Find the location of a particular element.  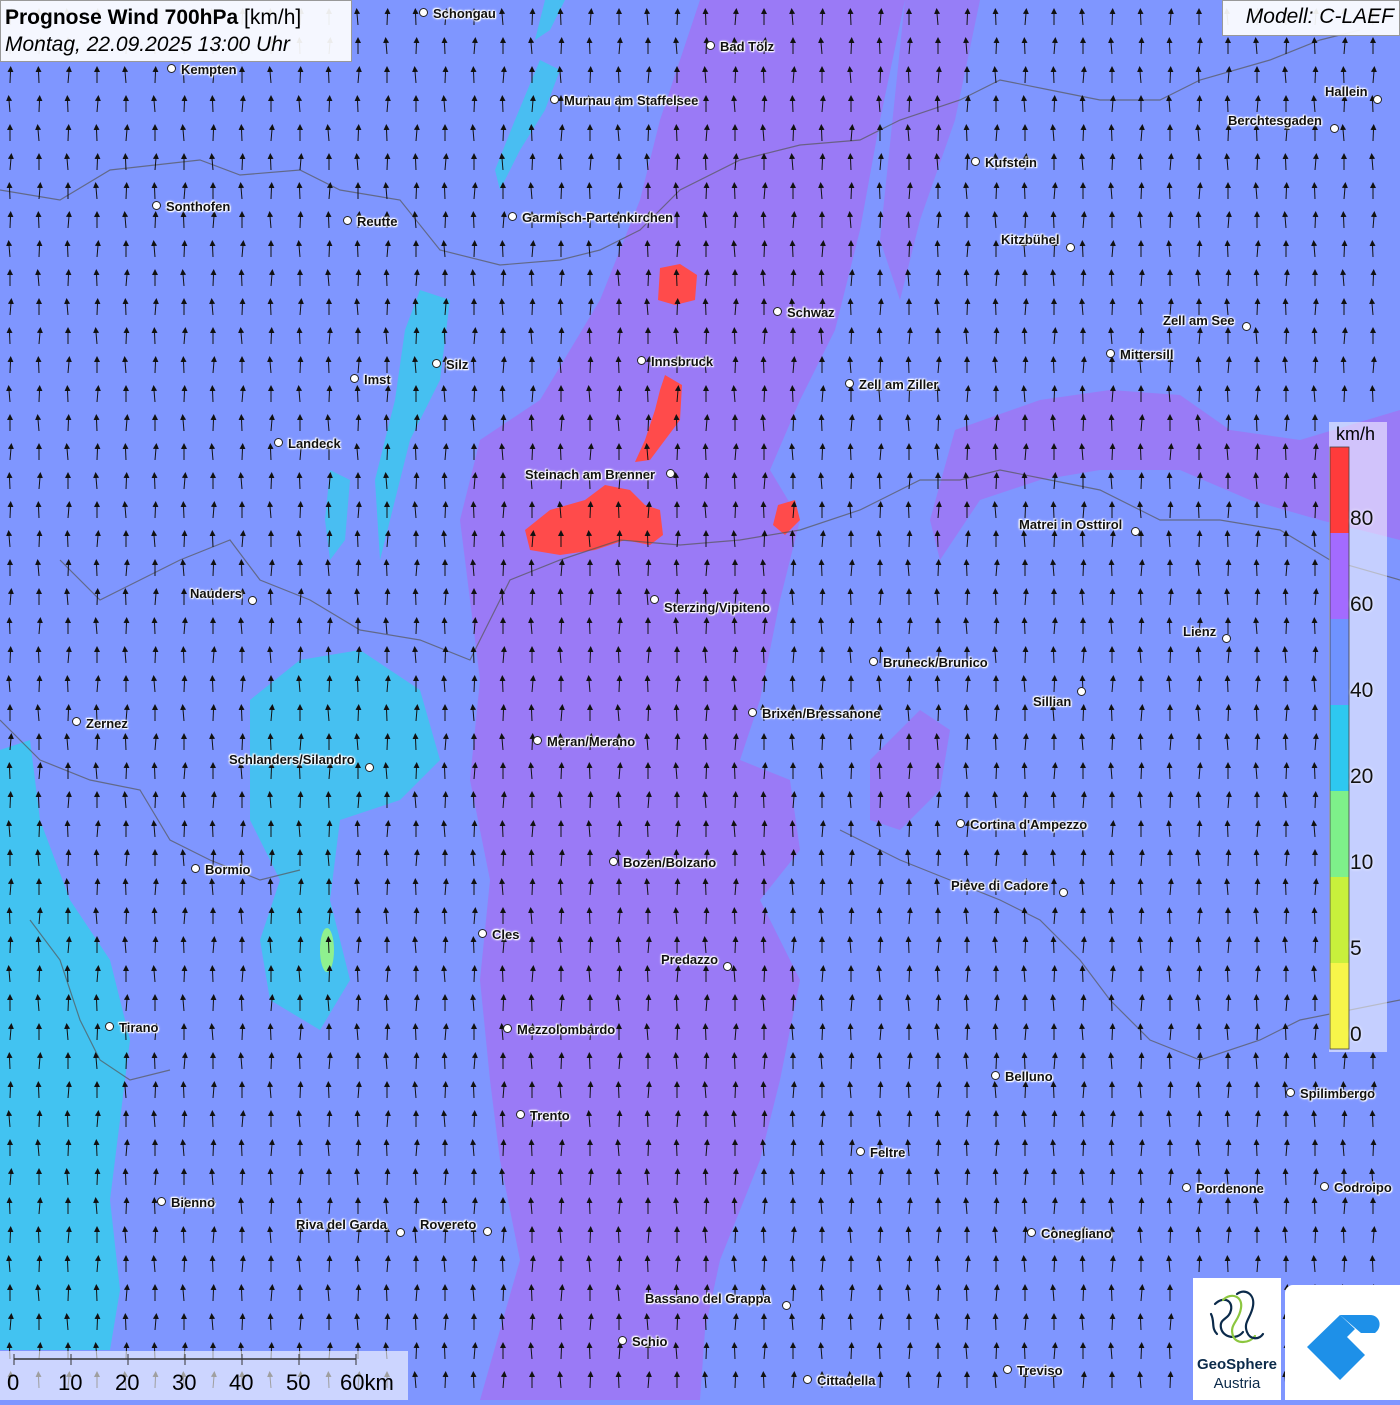

city-marker-spilimbergo is located at coordinates (1290, 1092).